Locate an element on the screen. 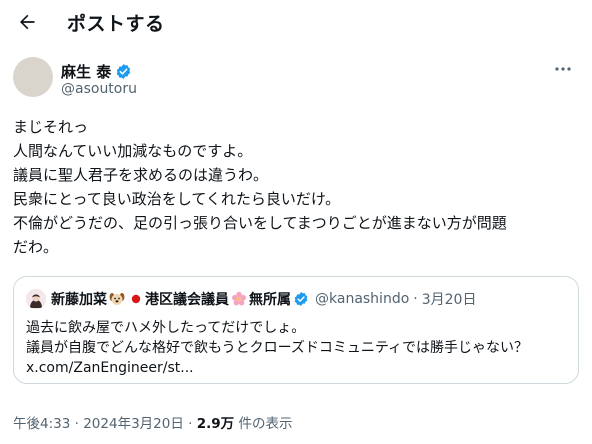  quoted-author-avatar is located at coordinates (36, 299).